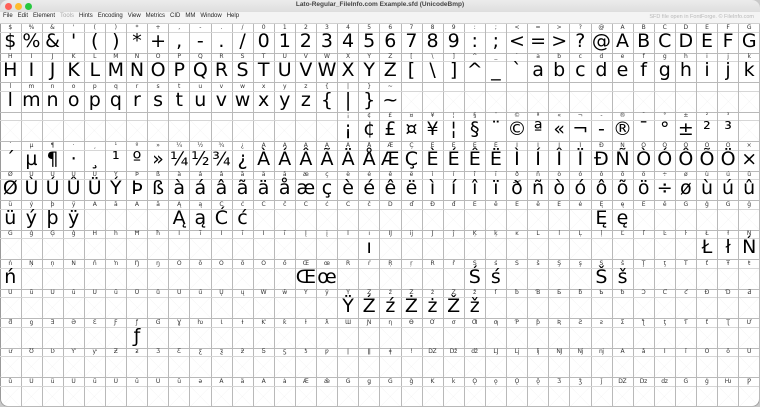  What do you see at coordinates (391, 392) in the screenshot?
I see `glyph-cell: Ǧ` at bounding box center [391, 392].